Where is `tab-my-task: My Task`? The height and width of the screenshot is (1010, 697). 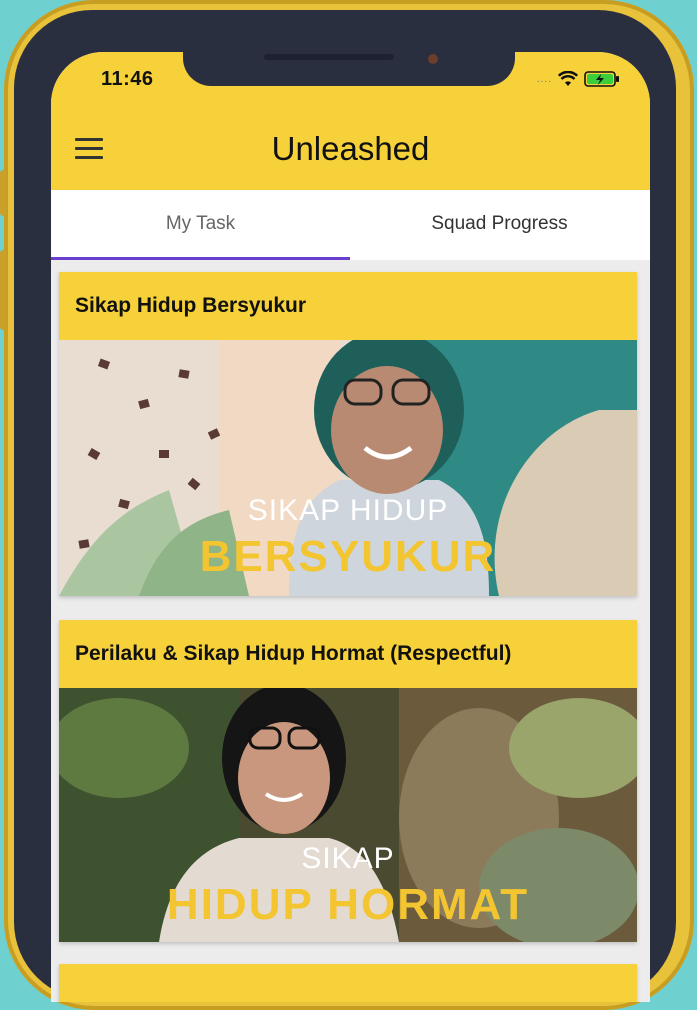
tab-my-task: My Task is located at coordinates (200, 225).